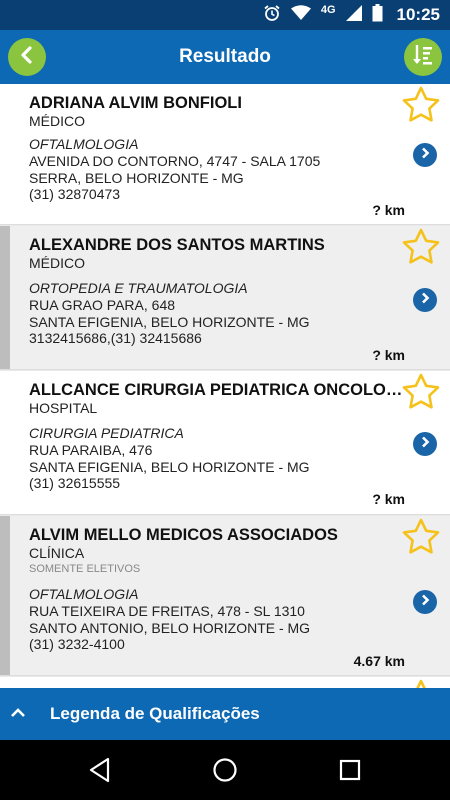  I want to click on provider-type: HOSPITAL, so click(63, 408).